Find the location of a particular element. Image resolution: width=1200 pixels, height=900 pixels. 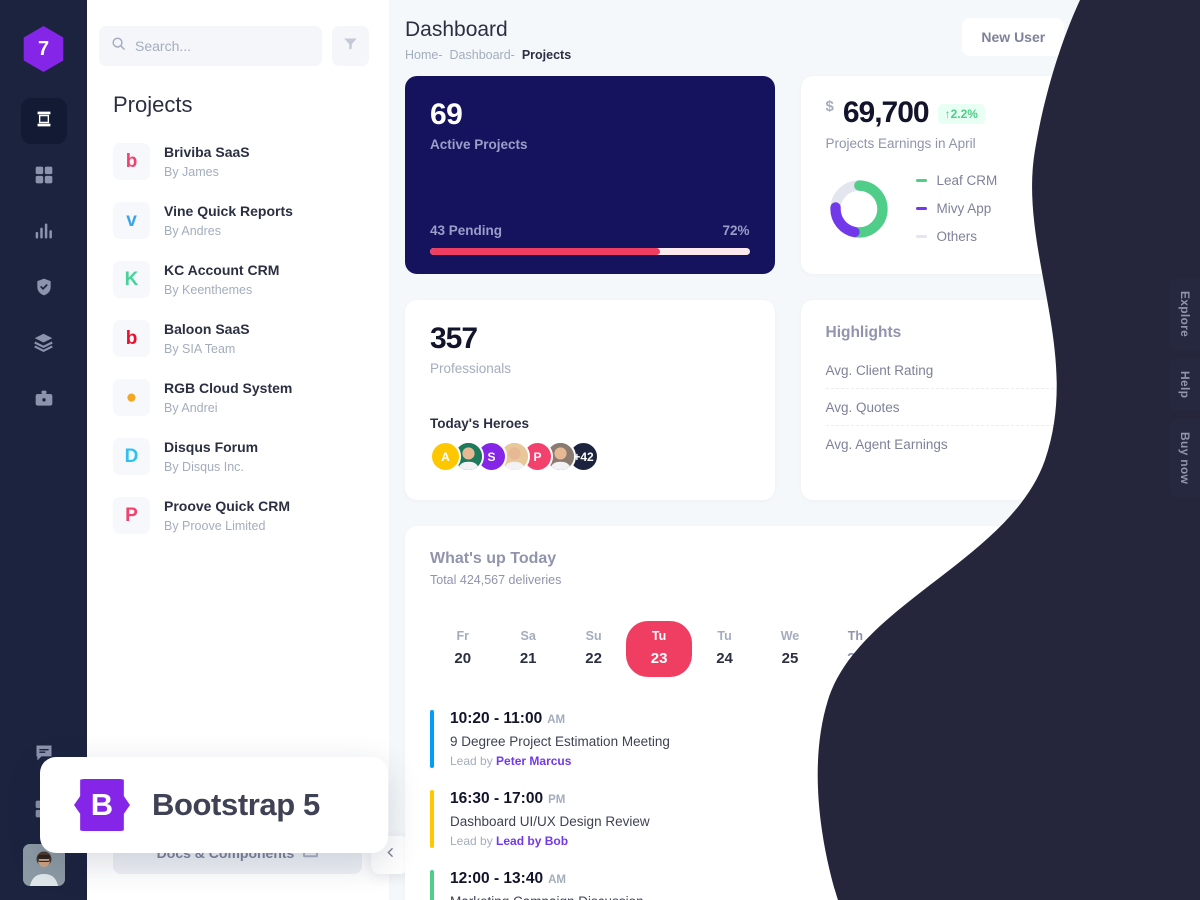

day-number: 28 is located at coordinates (986, 658).